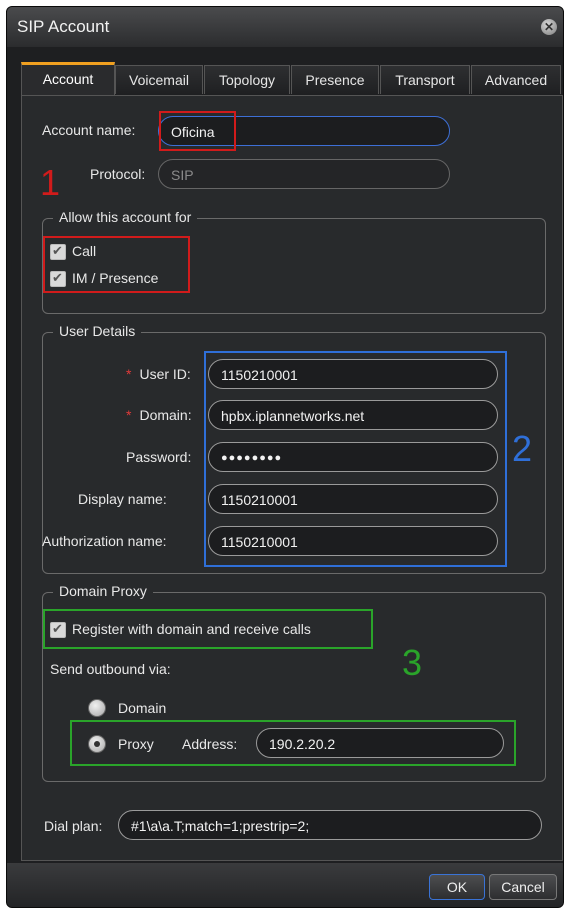 This screenshot has width=566, height=913. What do you see at coordinates (125, 217) in the screenshot?
I see `allow-account-legend: Allow this account for` at bounding box center [125, 217].